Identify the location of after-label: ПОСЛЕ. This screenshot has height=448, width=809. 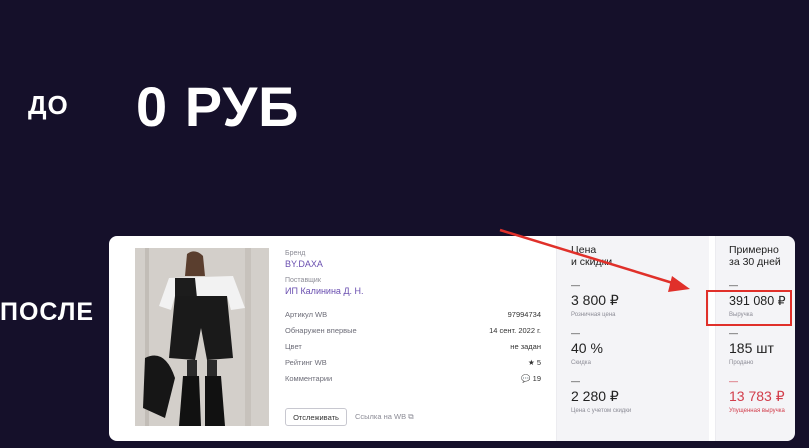
(47, 312).